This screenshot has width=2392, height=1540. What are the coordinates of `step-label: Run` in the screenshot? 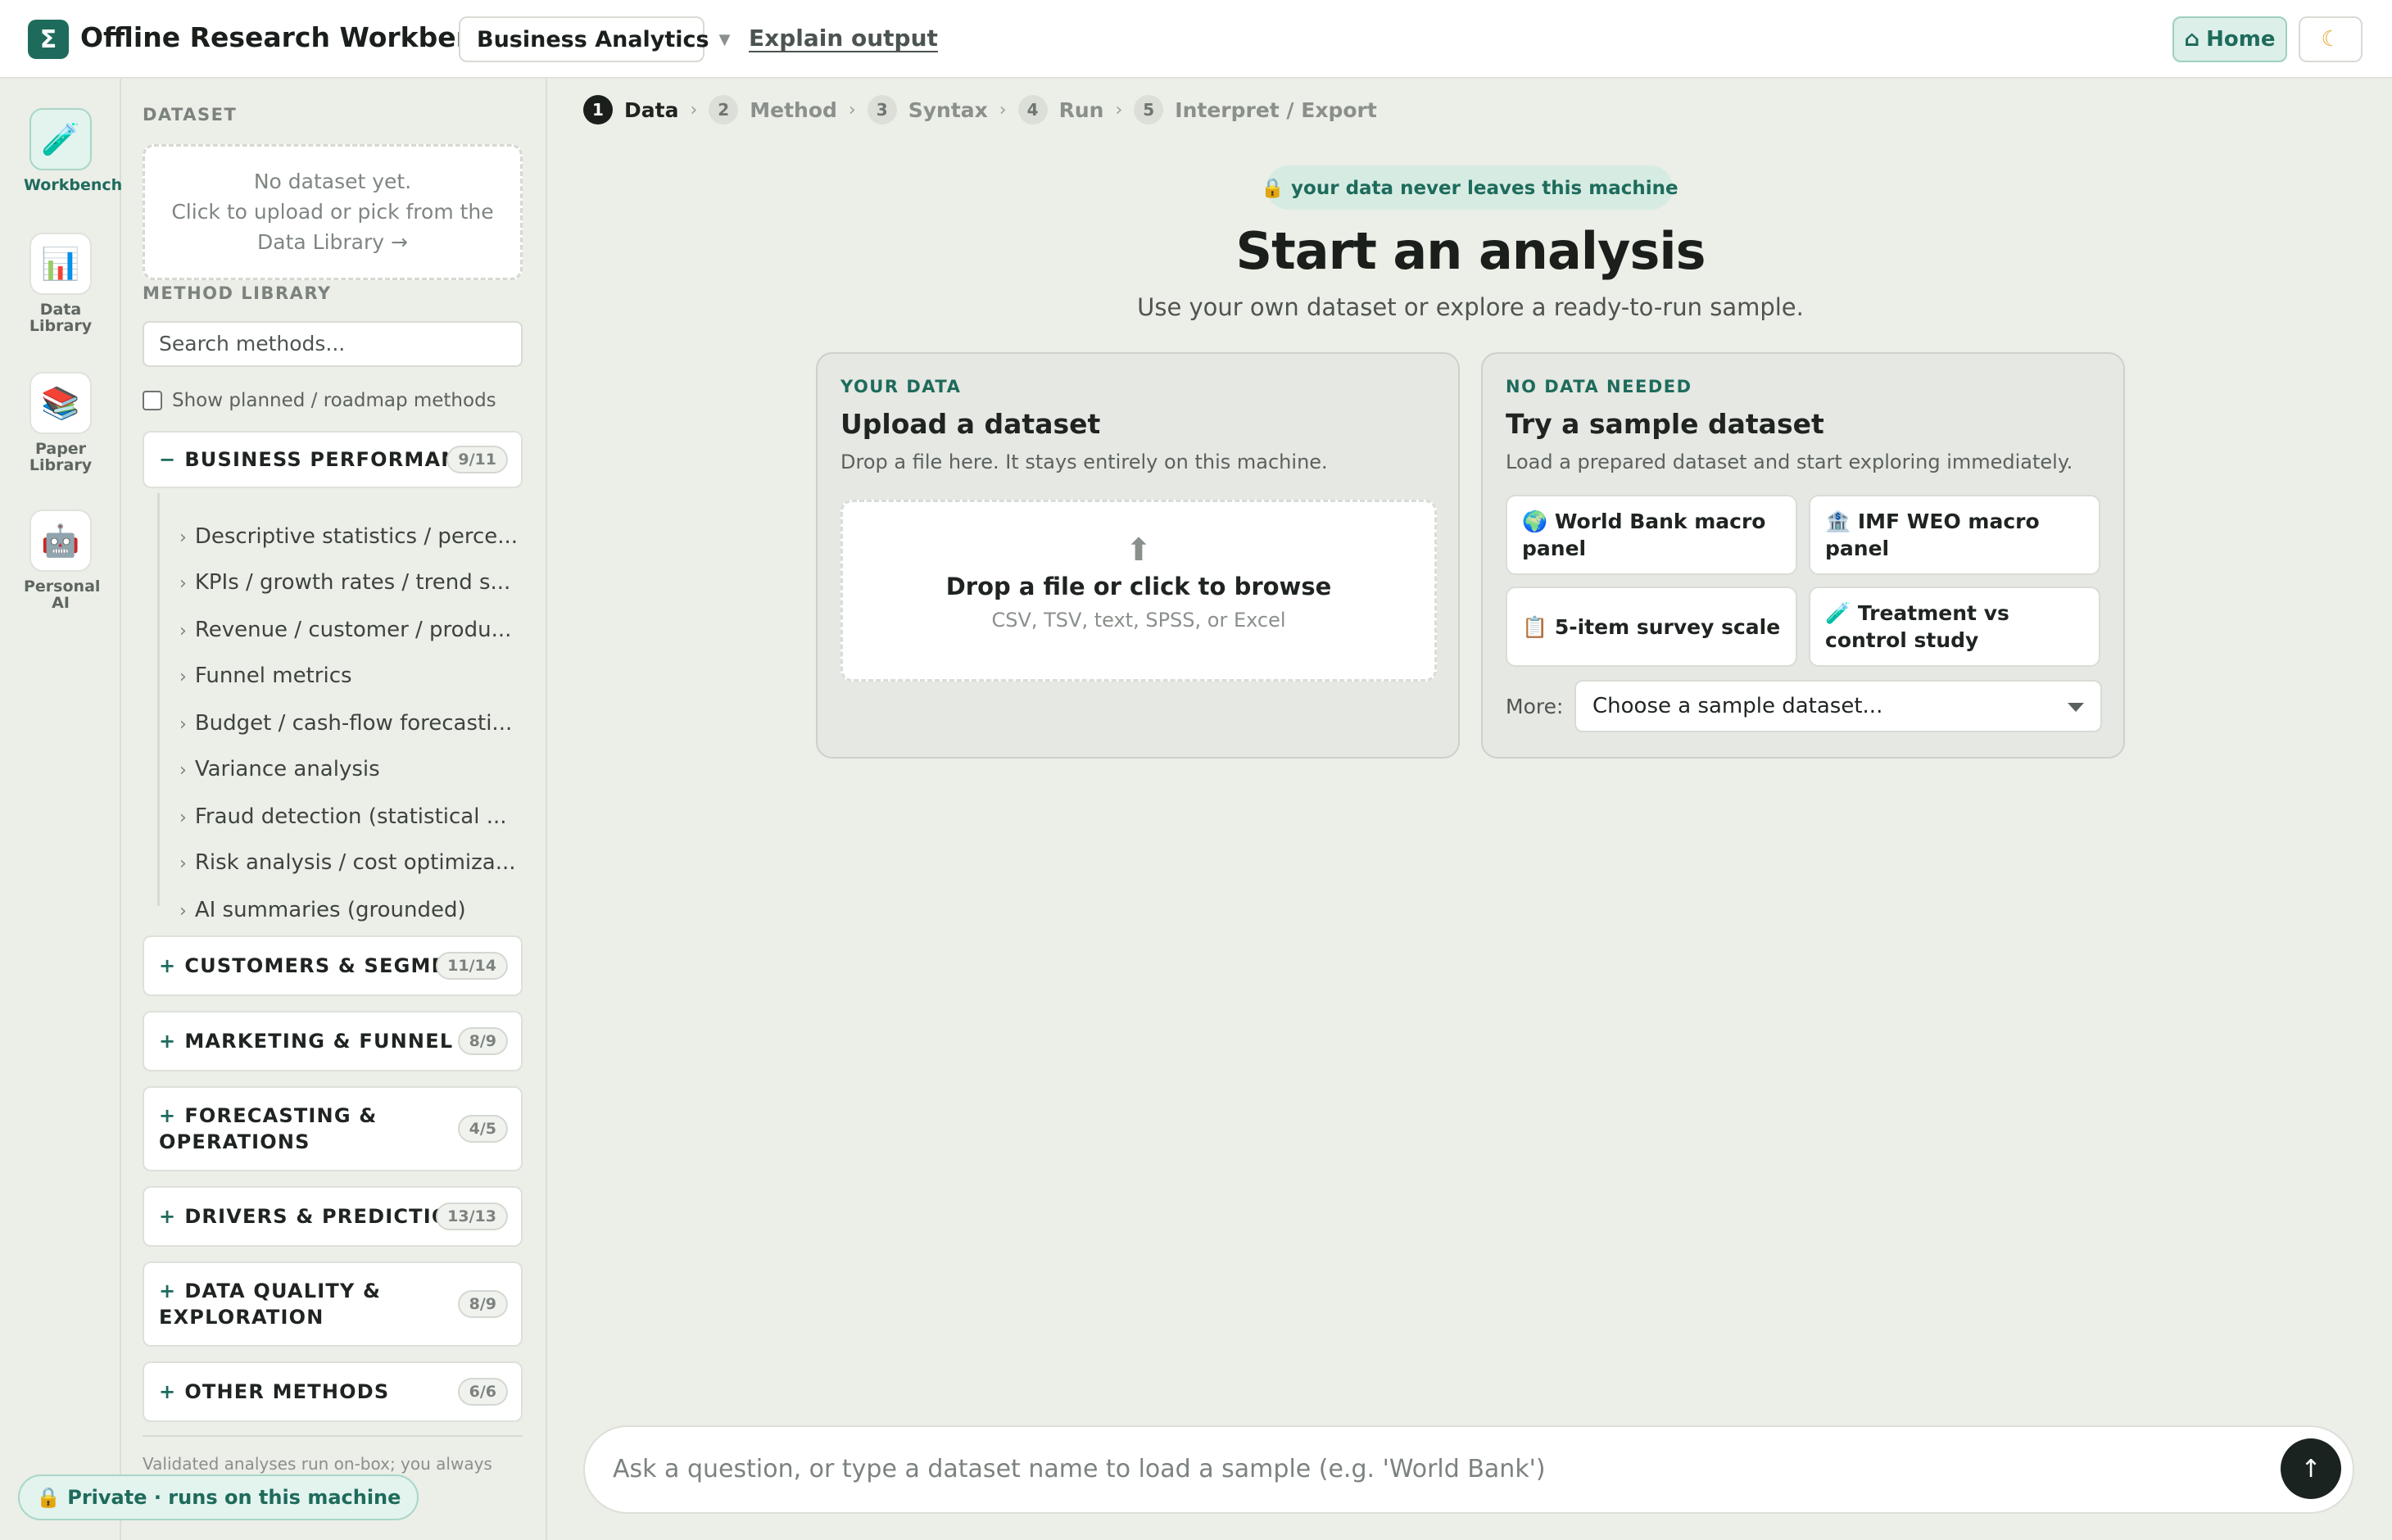 It's located at (1081, 109).